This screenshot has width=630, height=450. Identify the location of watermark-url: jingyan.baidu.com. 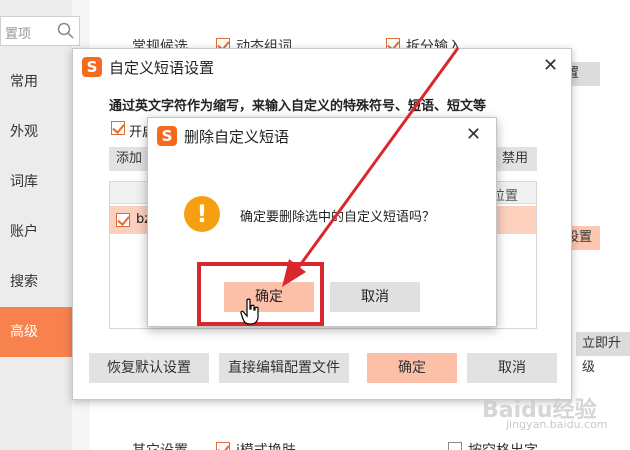
(557, 424).